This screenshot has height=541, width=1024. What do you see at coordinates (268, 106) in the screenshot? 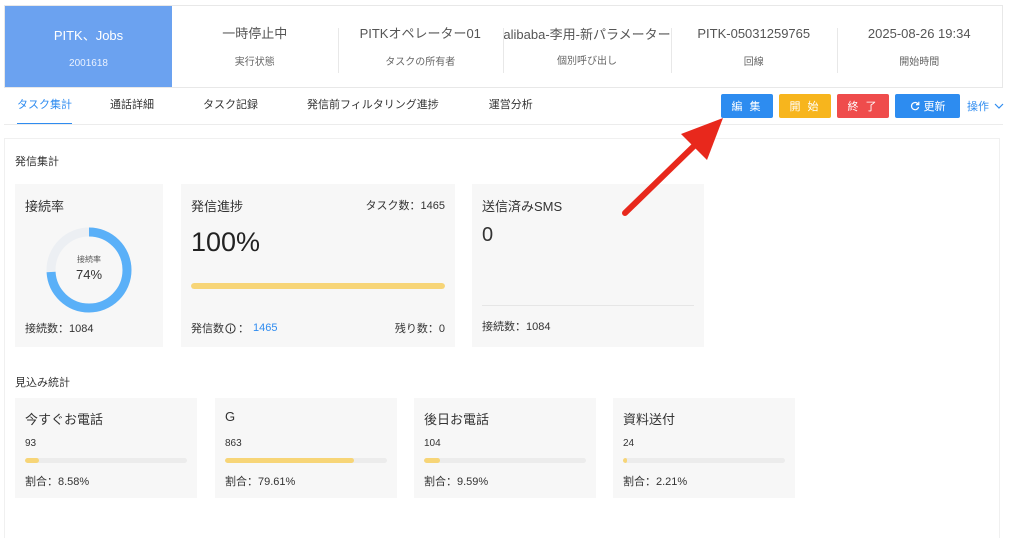
I see `tab-bar: タスク集計 通話詳細 タスク記録 発信前フィルタリング進捗 運営分析` at bounding box center [268, 106].